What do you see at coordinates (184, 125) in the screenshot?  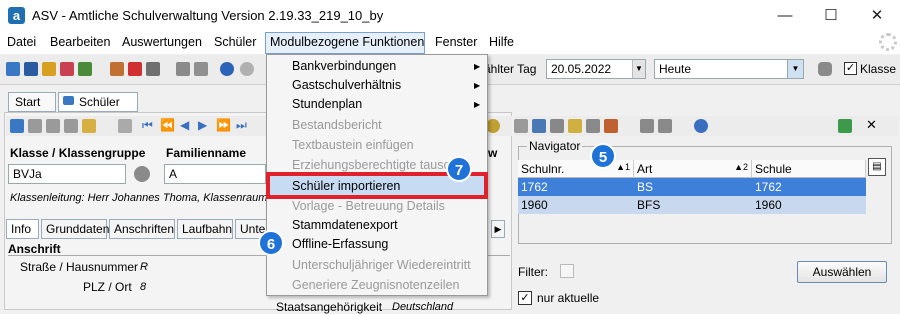 I see `prev-record-icon: ◀` at bounding box center [184, 125].